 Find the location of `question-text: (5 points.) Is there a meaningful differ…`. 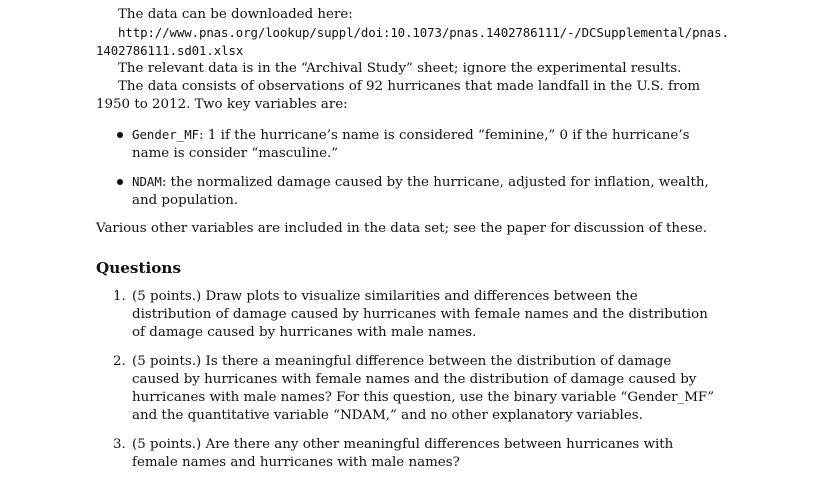

question-text: (5 points.) Is there a meaningful differ… is located at coordinates (423, 388).